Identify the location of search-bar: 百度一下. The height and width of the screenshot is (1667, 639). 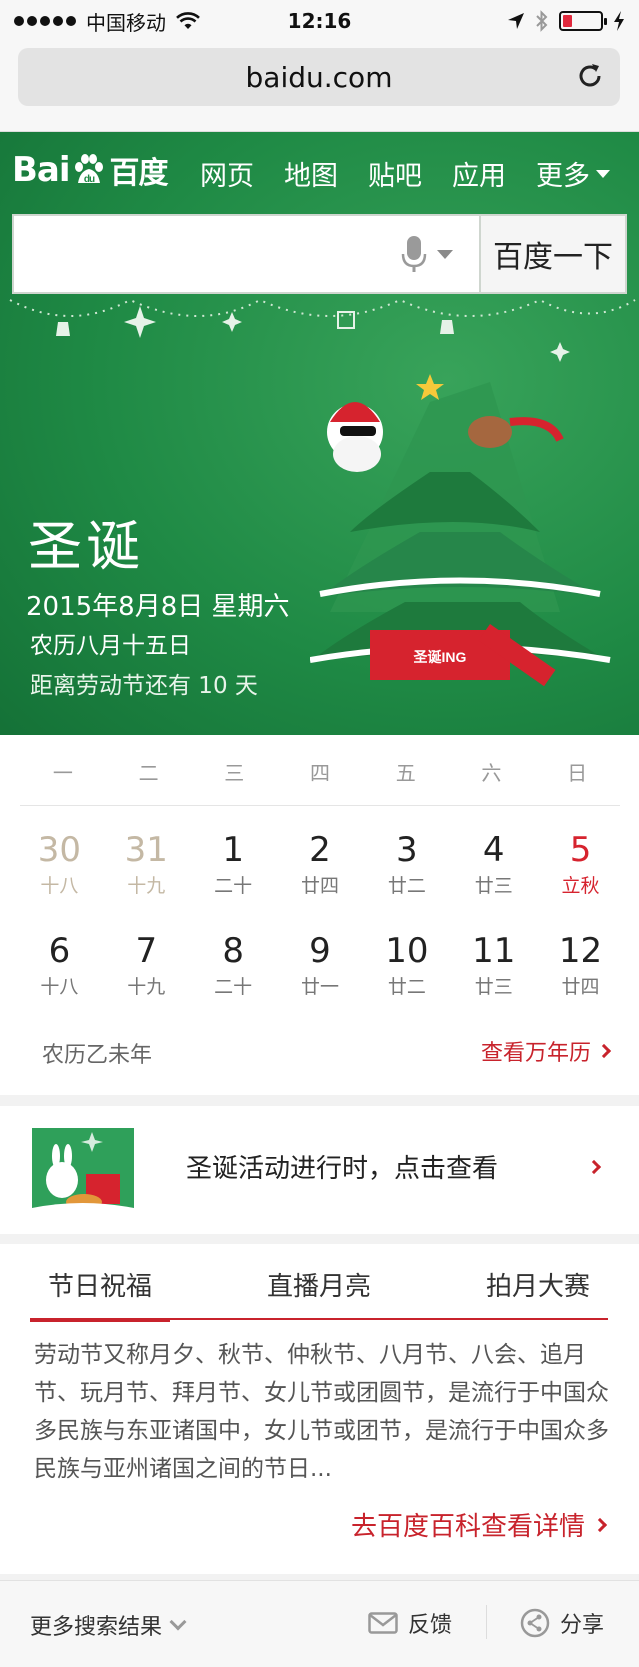
(319, 254).